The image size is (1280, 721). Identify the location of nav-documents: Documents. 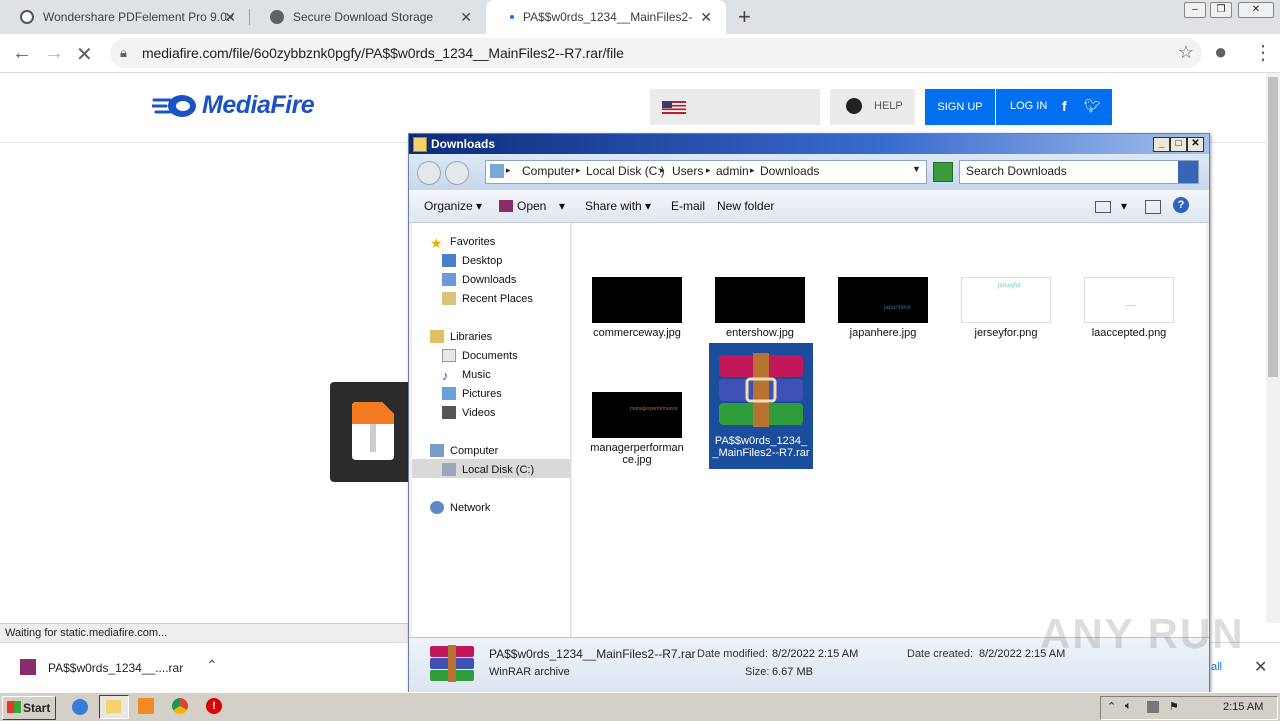
(480, 355).